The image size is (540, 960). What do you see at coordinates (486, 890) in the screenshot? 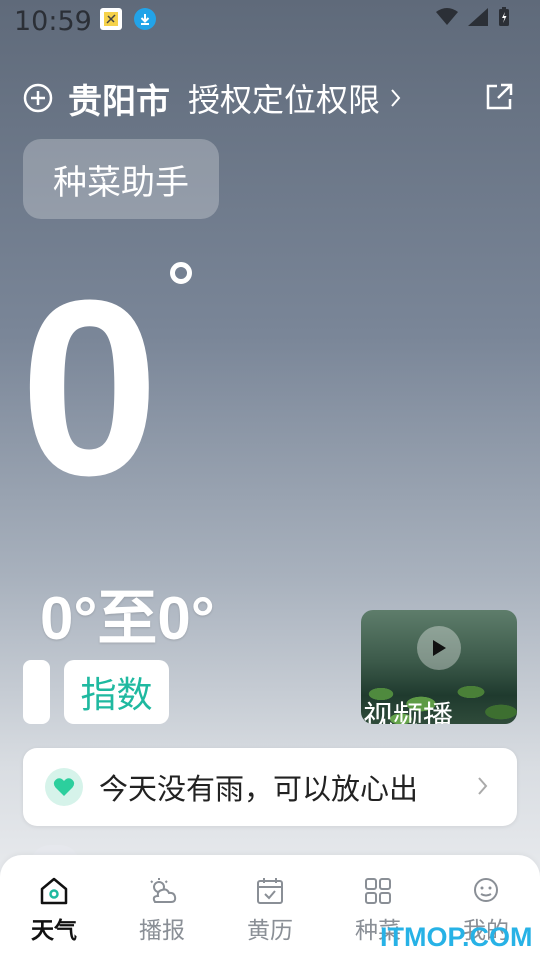
I see `profile-icon` at bounding box center [486, 890].